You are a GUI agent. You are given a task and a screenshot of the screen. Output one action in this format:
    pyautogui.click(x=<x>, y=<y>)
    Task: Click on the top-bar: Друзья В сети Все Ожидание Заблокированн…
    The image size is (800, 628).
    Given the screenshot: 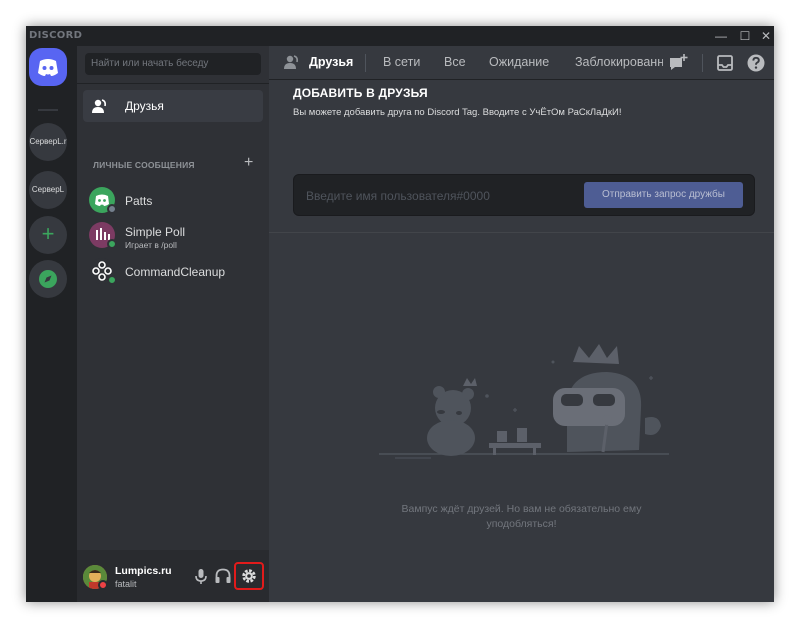 What is the action you would take?
    pyautogui.click(x=521, y=63)
    